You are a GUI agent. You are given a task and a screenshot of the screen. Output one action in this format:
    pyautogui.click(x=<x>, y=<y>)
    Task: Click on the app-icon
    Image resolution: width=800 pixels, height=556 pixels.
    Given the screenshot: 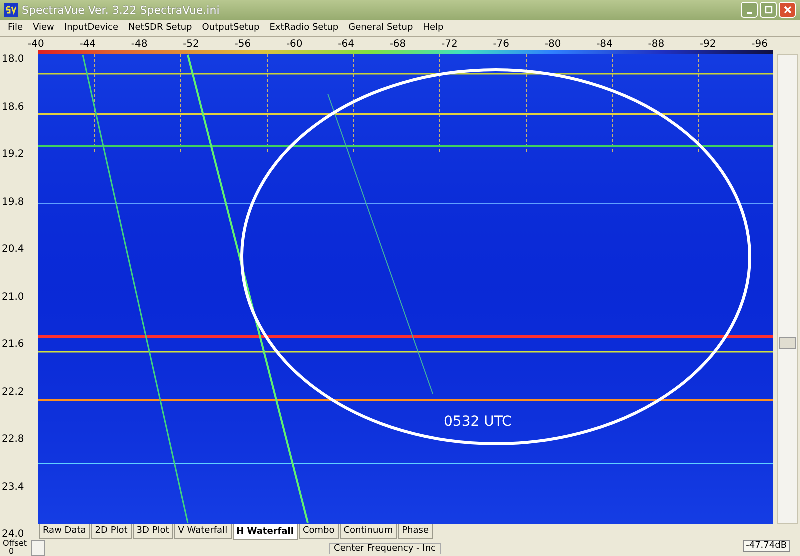 What is the action you would take?
    pyautogui.click(x=11, y=10)
    